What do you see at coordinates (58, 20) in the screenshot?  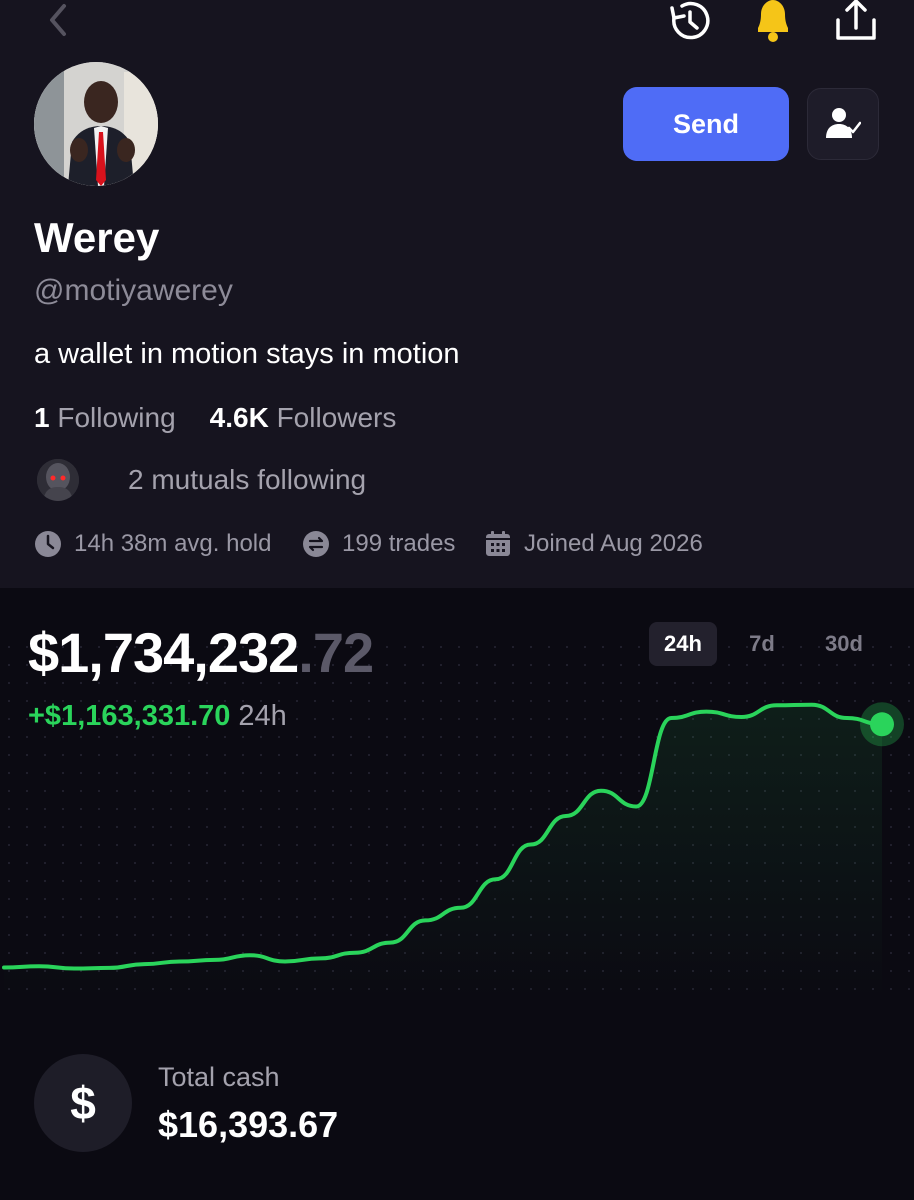 I see `chevron-left-icon` at bounding box center [58, 20].